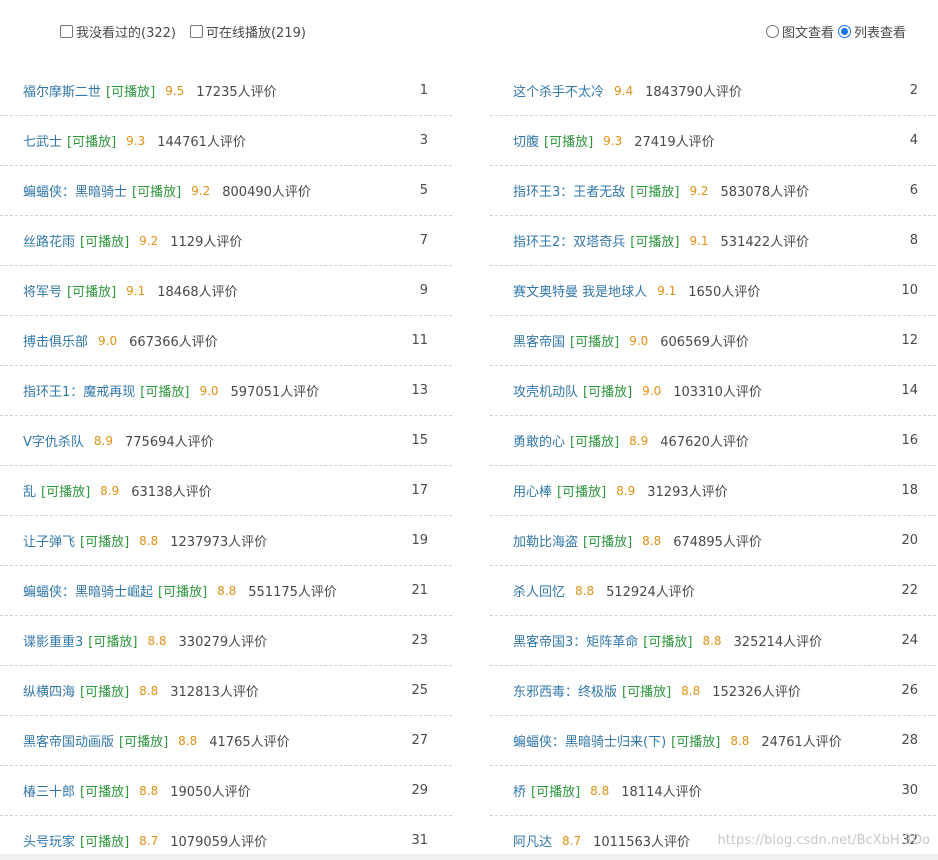  What do you see at coordinates (545, 390) in the screenshot?
I see `movie-title-link: 攻壳机动队` at bounding box center [545, 390].